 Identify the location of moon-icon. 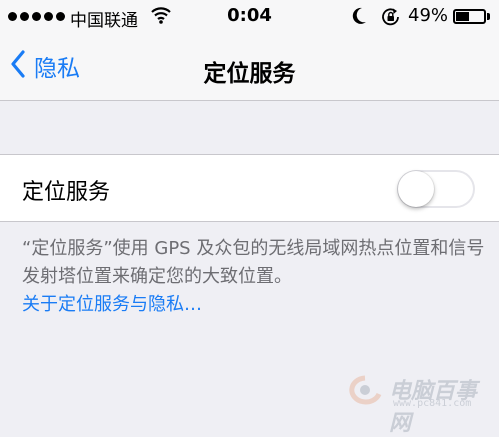
(360, 18).